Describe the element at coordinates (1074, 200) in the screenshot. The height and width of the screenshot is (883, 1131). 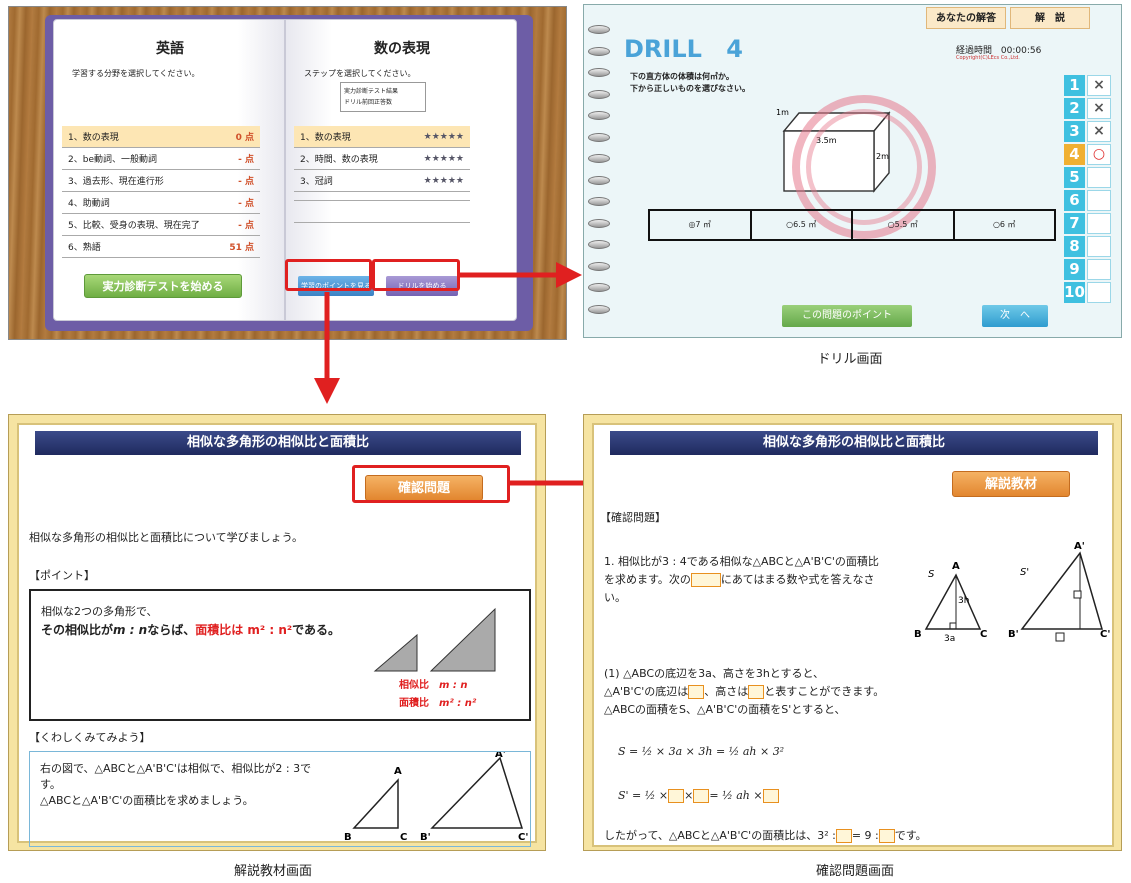
I see `question-number: 6` at that location.